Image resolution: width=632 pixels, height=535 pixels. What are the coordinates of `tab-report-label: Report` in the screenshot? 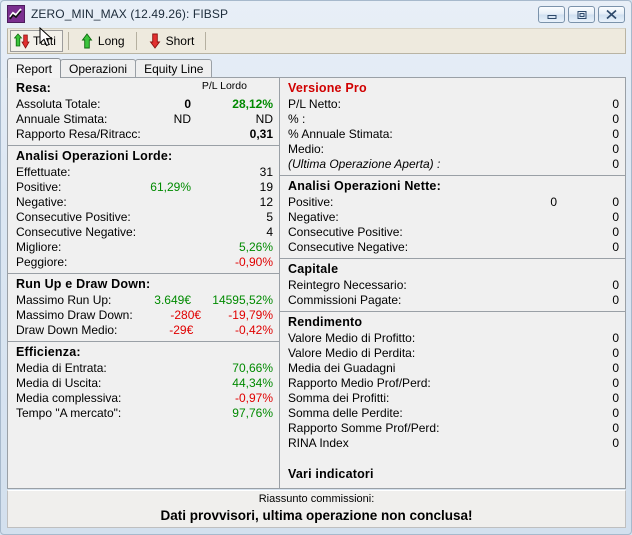 It's located at (34, 68).